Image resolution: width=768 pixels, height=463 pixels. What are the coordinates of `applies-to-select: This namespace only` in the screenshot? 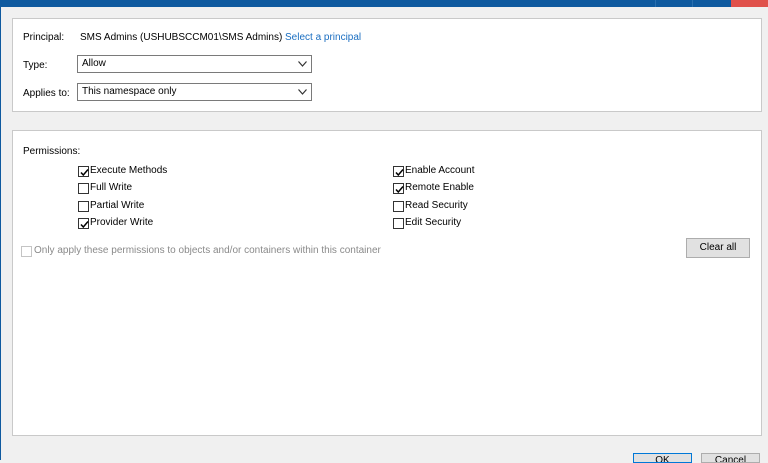 It's located at (194, 92).